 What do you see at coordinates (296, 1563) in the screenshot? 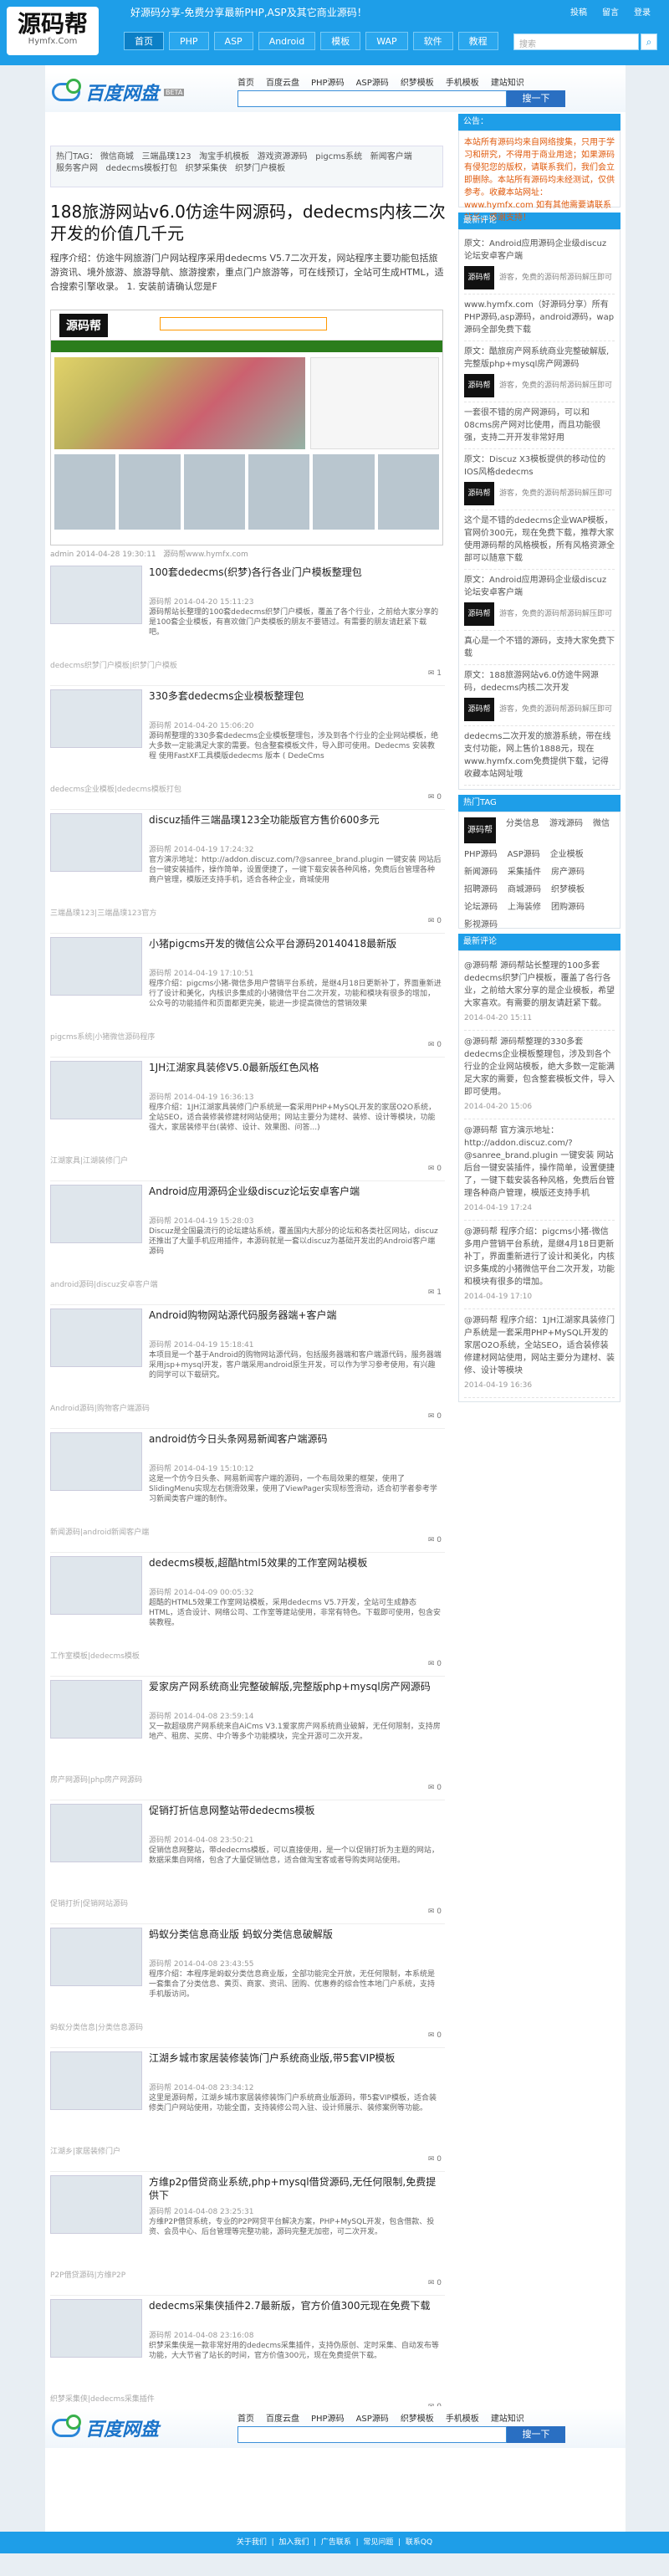
I see `item-title: dedecms模板,超酷html5效果的工作室网站模板` at bounding box center [296, 1563].